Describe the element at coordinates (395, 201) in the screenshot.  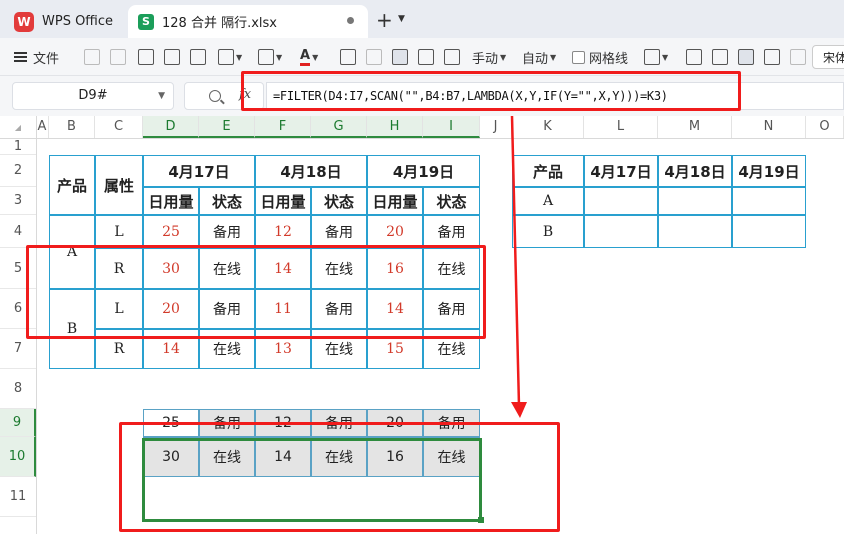
I see `header-usage: 日用量` at that location.